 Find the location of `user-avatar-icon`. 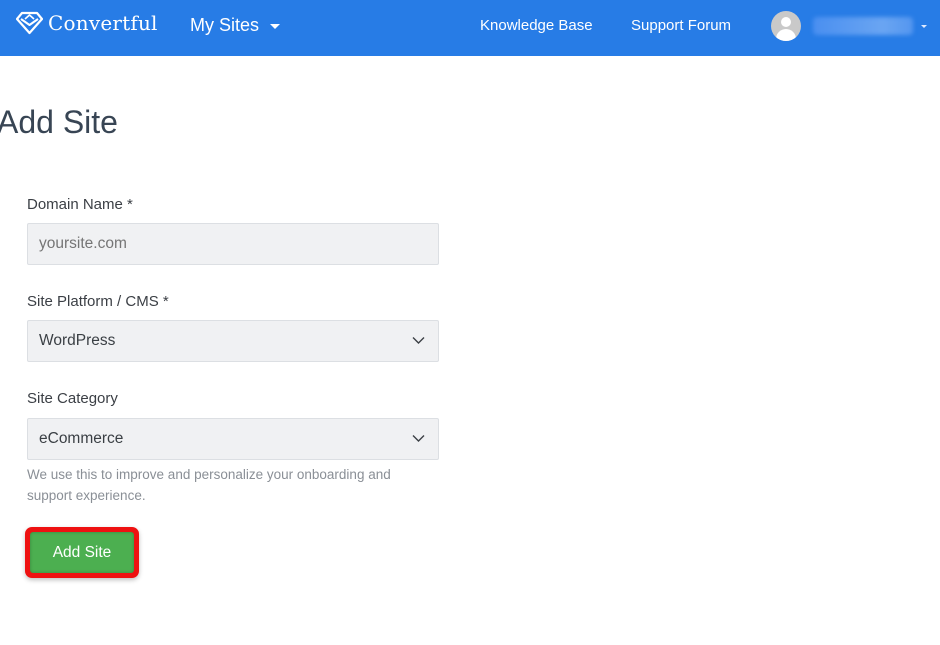

user-avatar-icon is located at coordinates (786, 26).